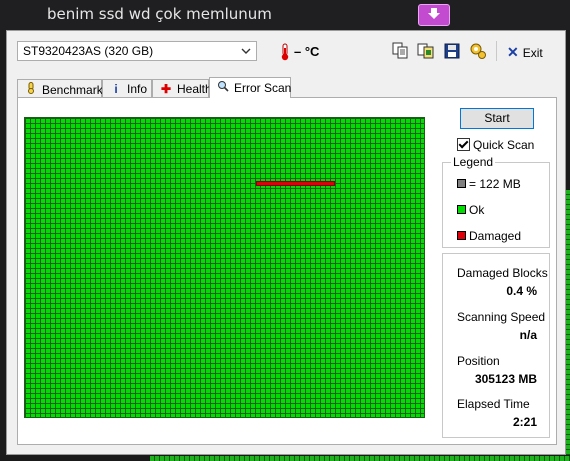 The width and height of the screenshot is (570, 461). What do you see at coordinates (497, 118) in the screenshot?
I see `start-button: Start` at bounding box center [497, 118].